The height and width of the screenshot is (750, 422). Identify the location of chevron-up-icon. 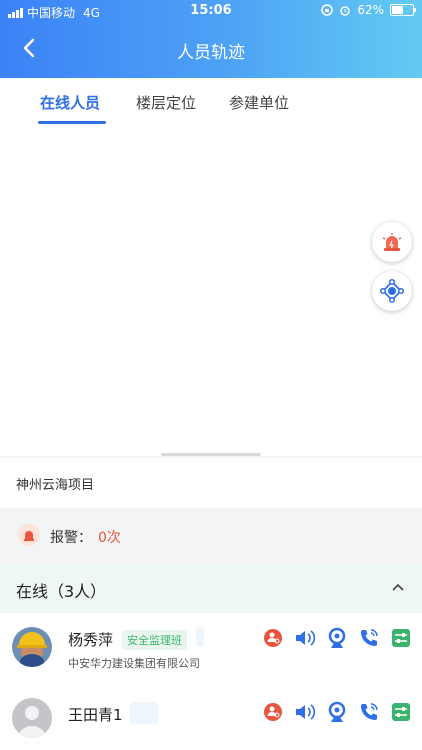
(398, 587).